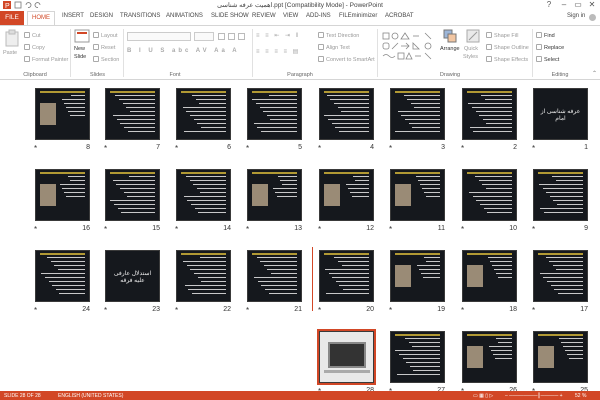 This screenshot has height=400, width=600. Describe the element at coordinates (286, 36) in the screenshot. I see `list-buttons: ≡ ≡ ⇤ ⇥ ‖` at that location.